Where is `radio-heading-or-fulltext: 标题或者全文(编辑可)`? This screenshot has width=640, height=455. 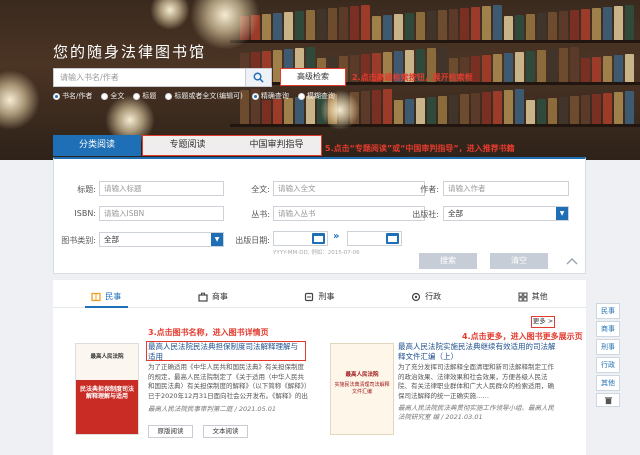
radio-heading-or-fulltext: 标题或者全文(编辑可) is located at coordinates (204, 96).